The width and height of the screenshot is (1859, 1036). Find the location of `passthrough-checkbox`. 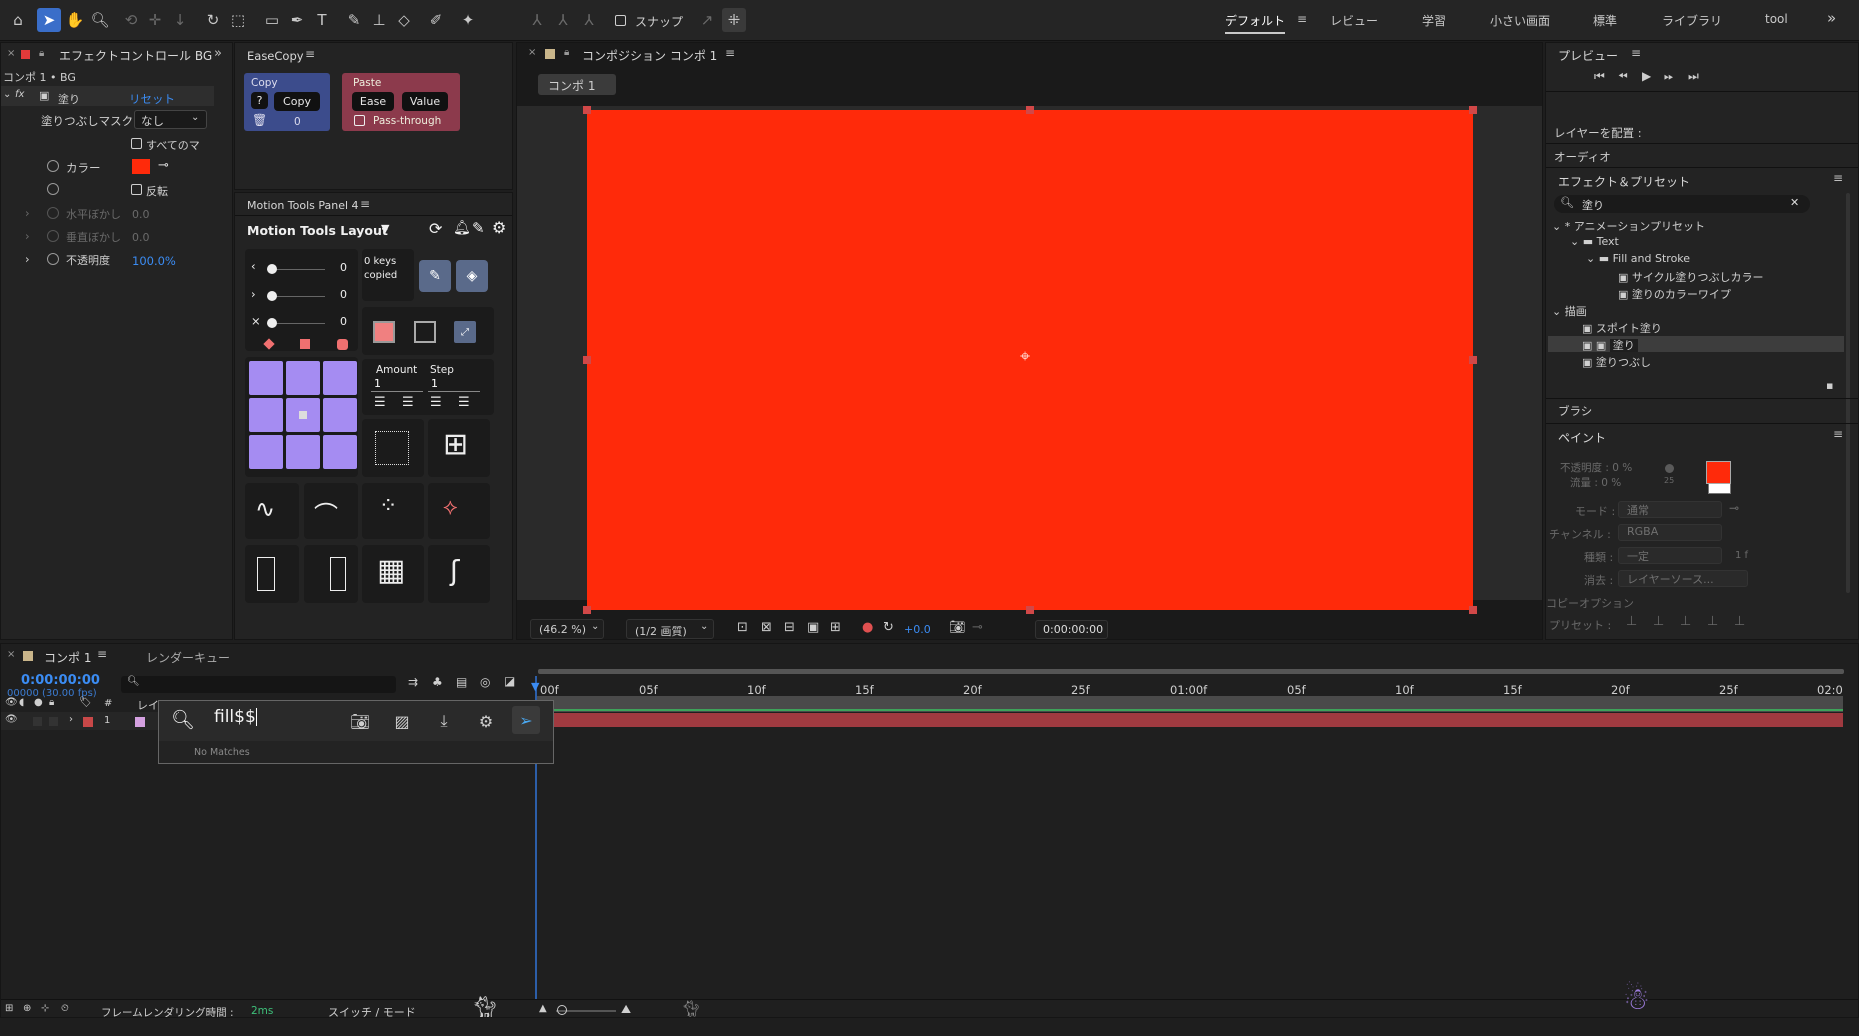

passthrough-checkbox is located at coordinates (359, 120).